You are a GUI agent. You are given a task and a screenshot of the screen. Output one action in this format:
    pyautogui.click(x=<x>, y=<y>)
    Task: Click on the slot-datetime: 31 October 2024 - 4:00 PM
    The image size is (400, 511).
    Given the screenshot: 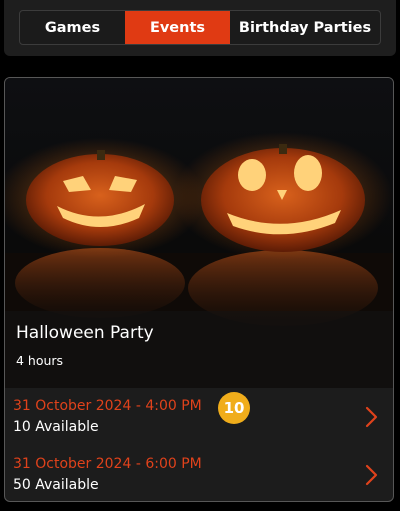 What is the action you would take?
    pyautogui.click(x=107, y=406)
    